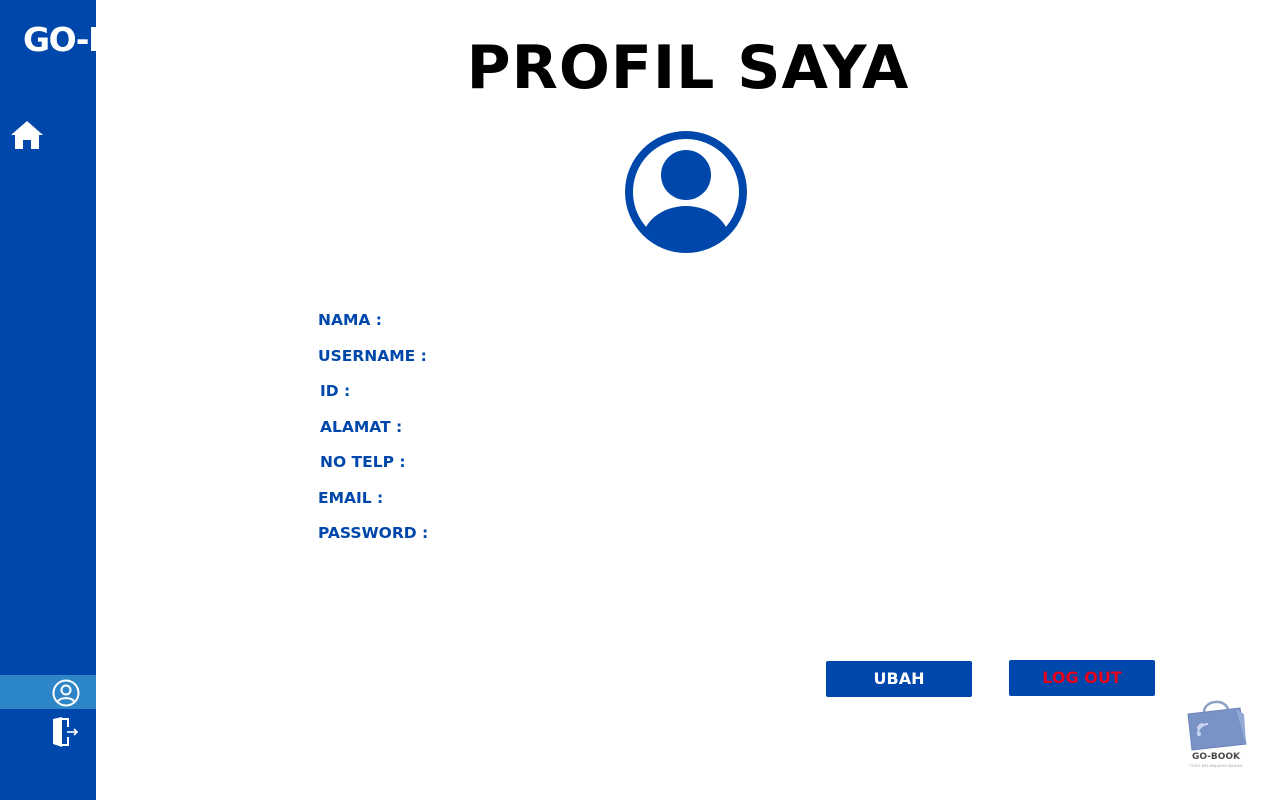 This screenshot has height=800, width=1280. What do you see at coordinates (373, 533) in the screenshot?
I see `field-password-label: PASSWORD :` at bounding box center [373, 533].